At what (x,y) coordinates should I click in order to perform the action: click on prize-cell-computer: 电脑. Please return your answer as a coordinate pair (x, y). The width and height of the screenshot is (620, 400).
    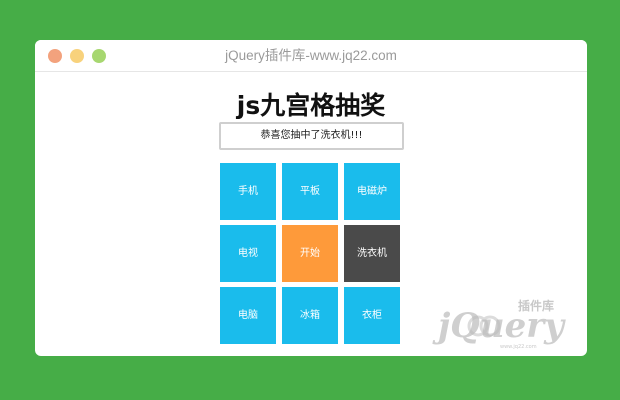
    Looking at the image, I should click on (248, 315).